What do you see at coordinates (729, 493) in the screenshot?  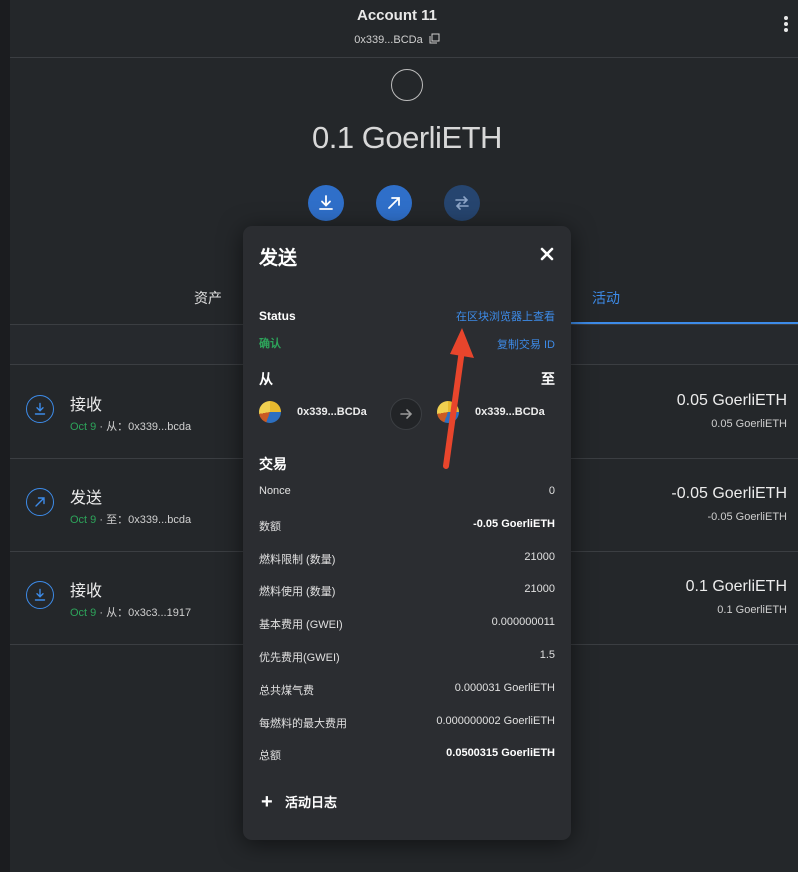 I see `activity-amount: -0.05 GoerliETH` at bounding box center [729, 493].